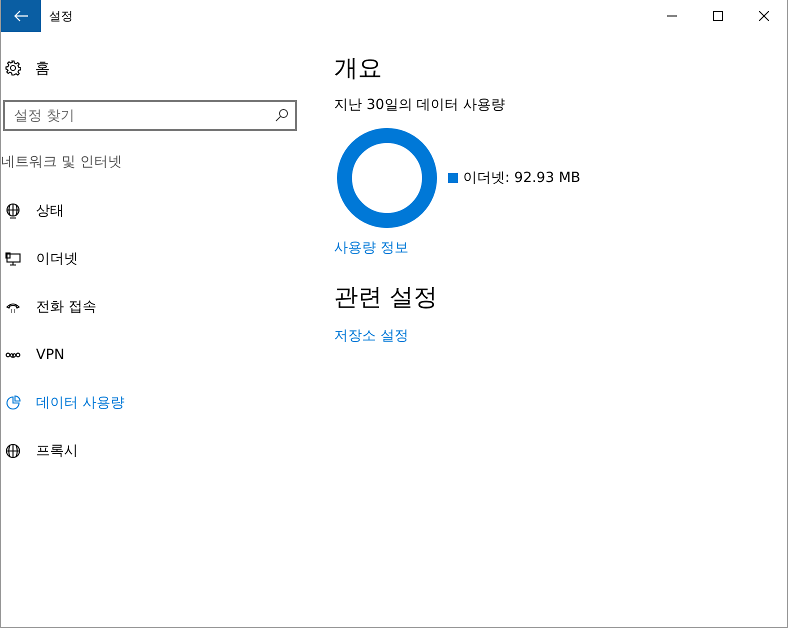 The width and height of the screenshot is (788, 628). Describe the element at coordinates (521, 178) in the screenshot. I see `legend-label: 이더넷: 92.93 MB` at that location.